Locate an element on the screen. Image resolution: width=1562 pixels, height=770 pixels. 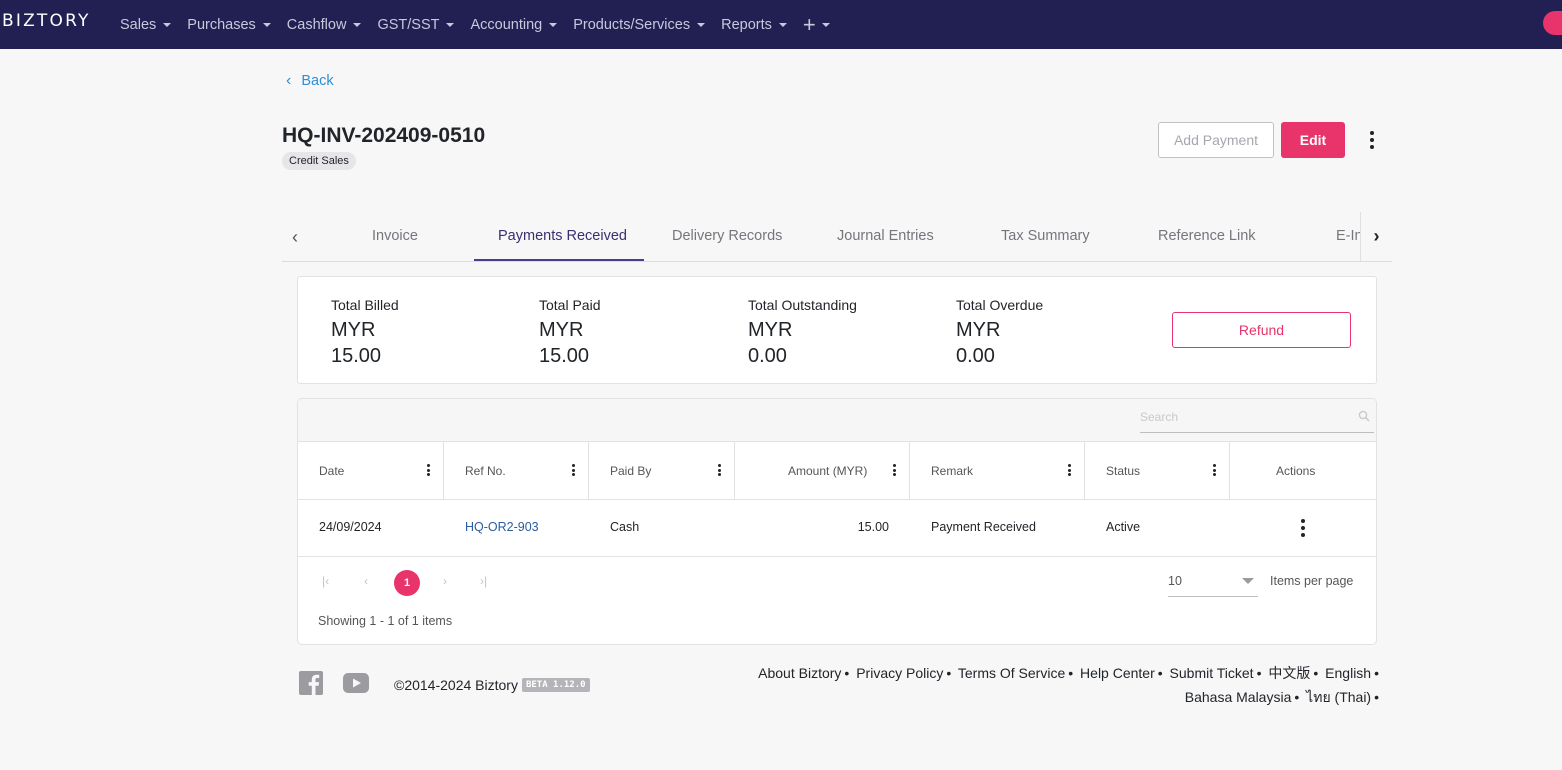
copyright: ©2014-2024 Biztory BETA 1.12.0 is located at coordinates (492, 685).